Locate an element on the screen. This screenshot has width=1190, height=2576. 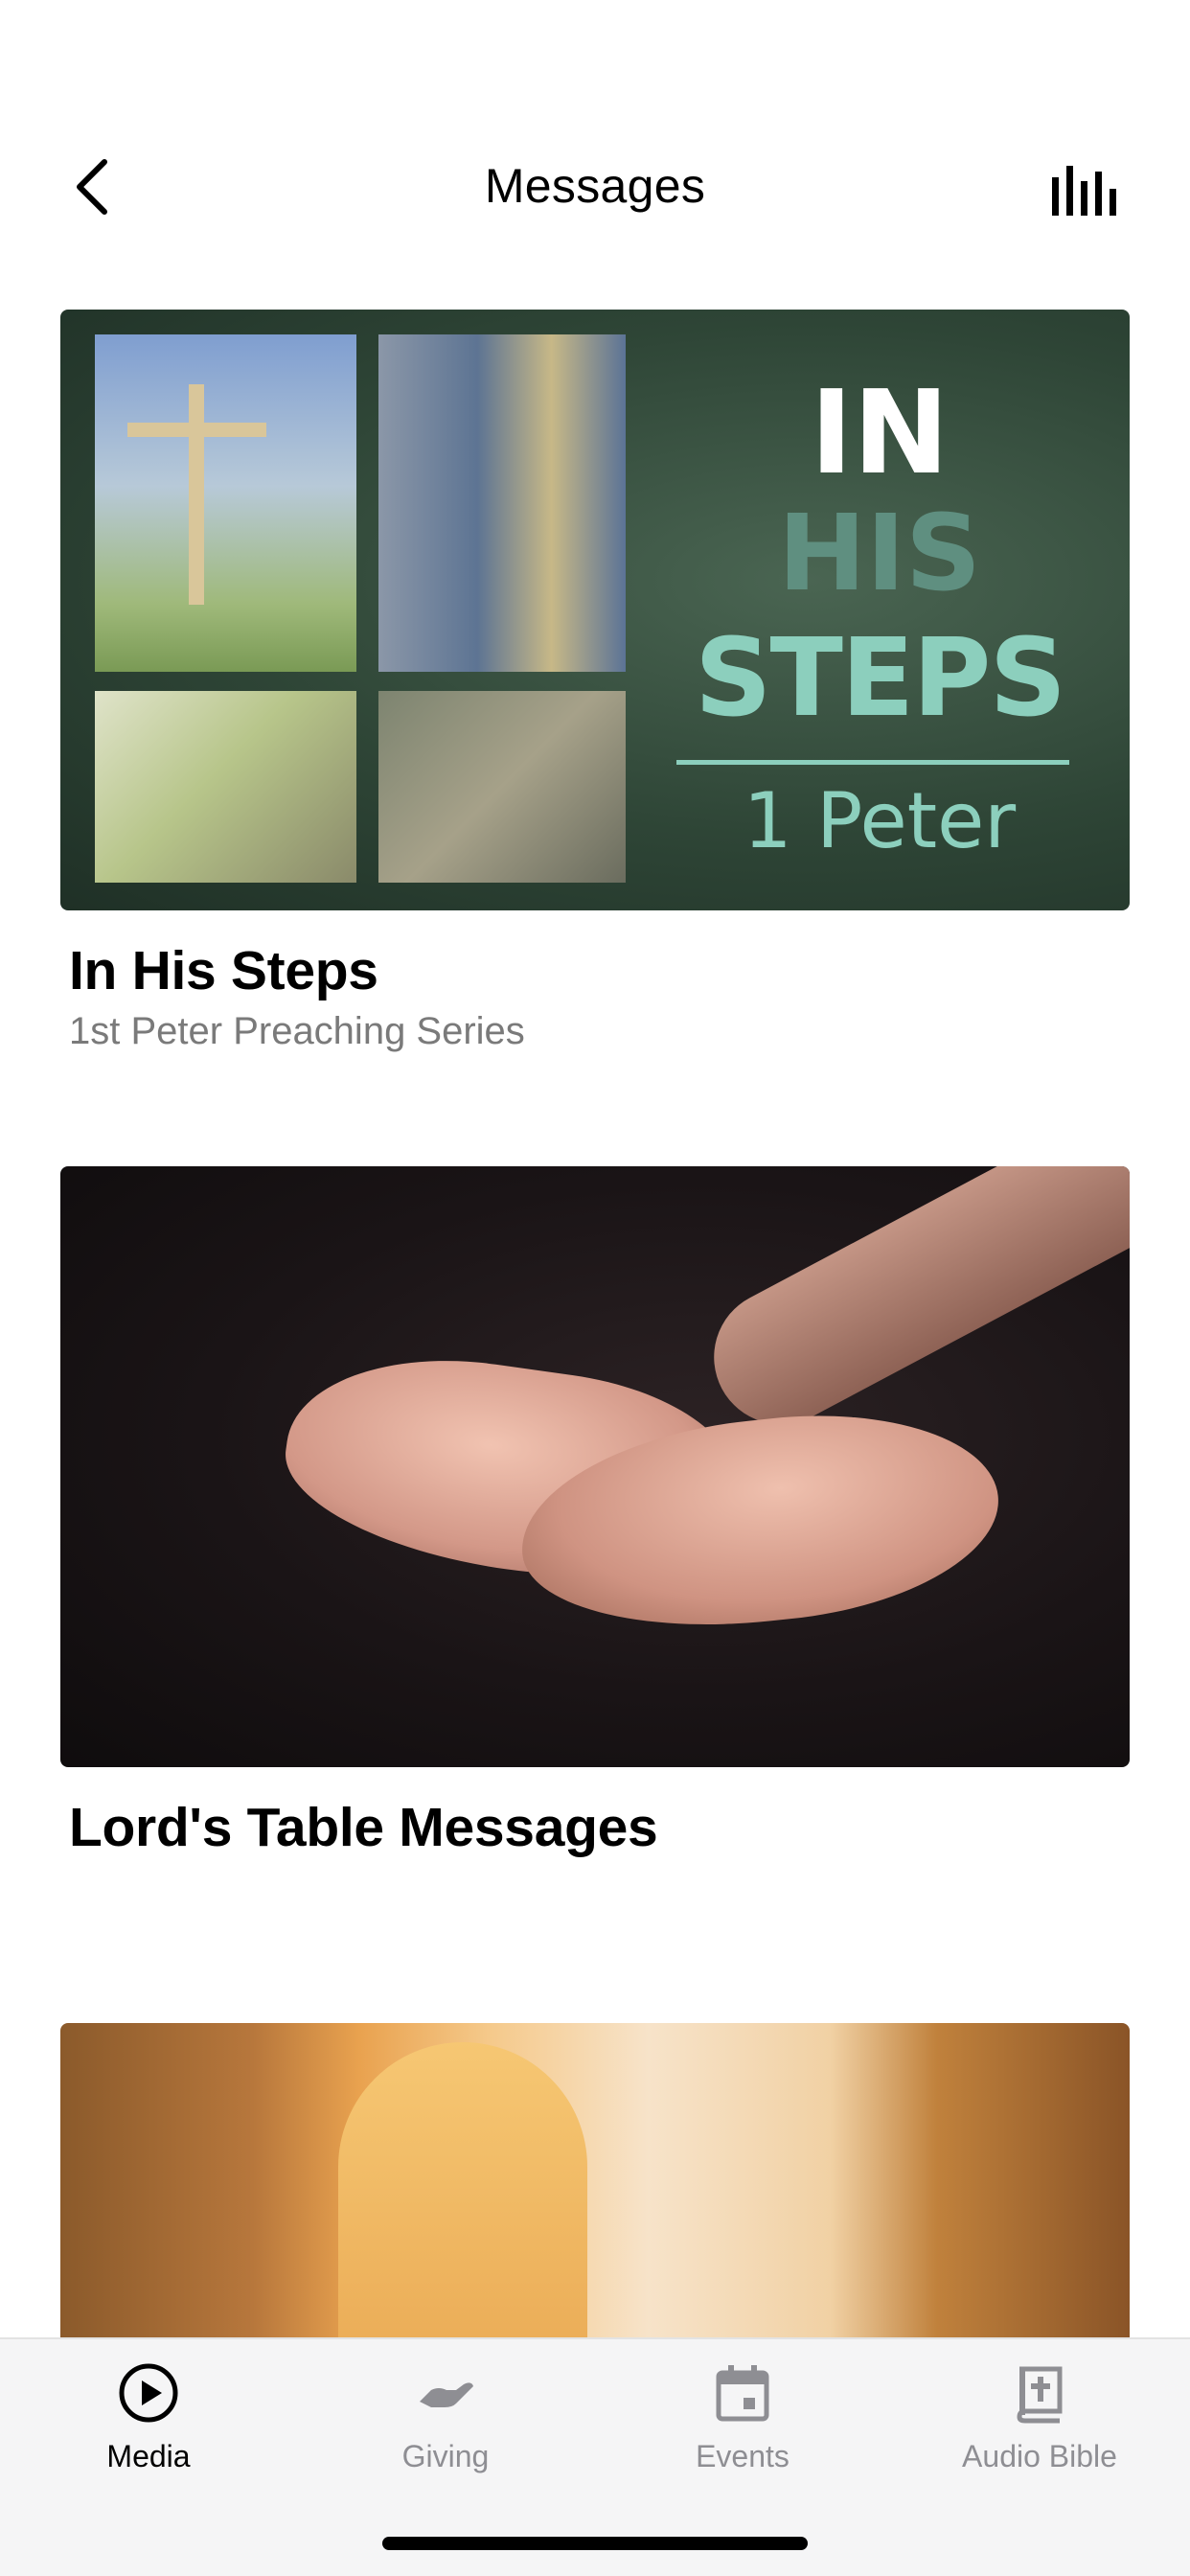
giving-hand-icon is located at coordinates (445, 2392).